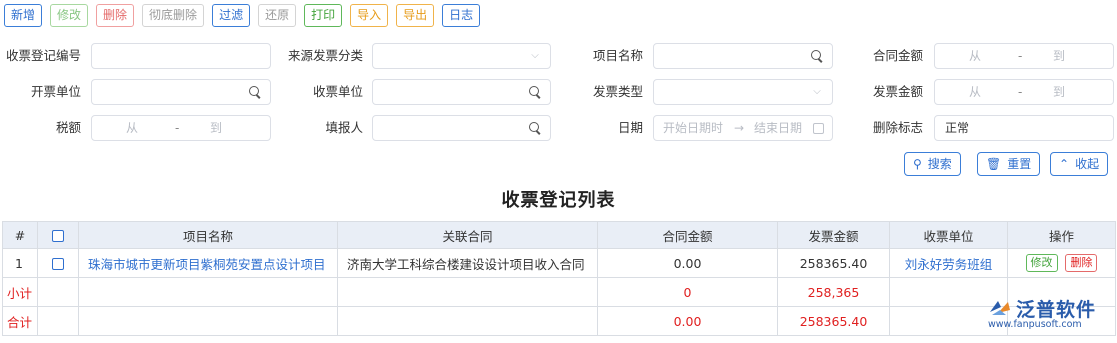 This screenshot has width=1117, height=343. Describe the element at coordinates (20, 292) in the screenshot. I see `subtotal-label: 小计` at that location.